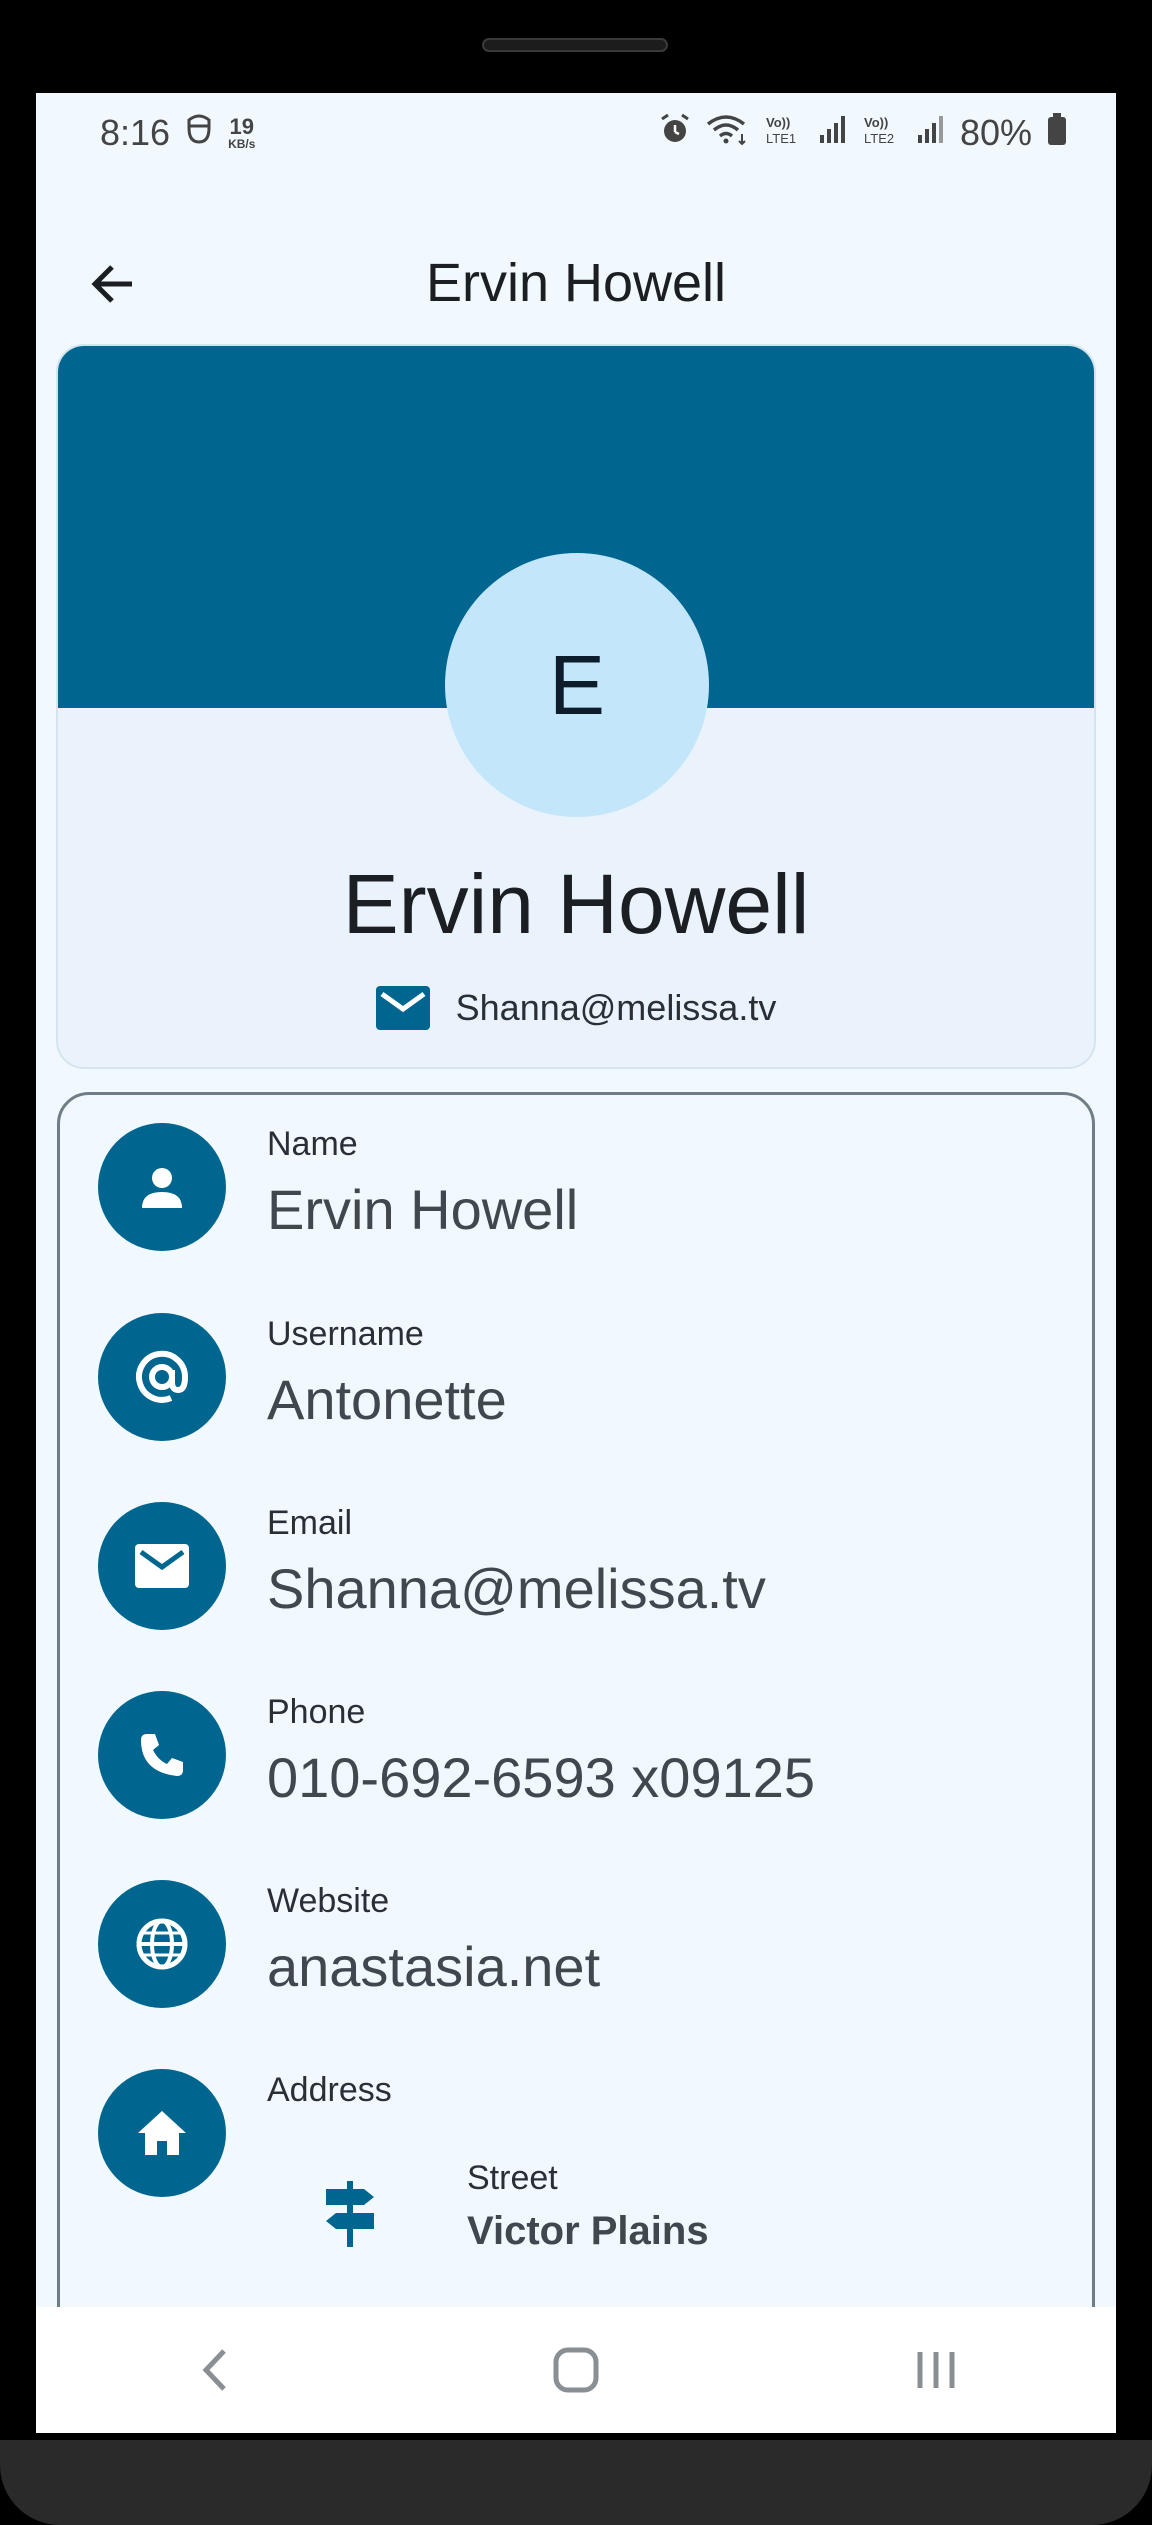 The height and width of the screenshot is (2525, 1152). I want to click on detail-row-website: Website anastasia.net, so click(578, 1945).